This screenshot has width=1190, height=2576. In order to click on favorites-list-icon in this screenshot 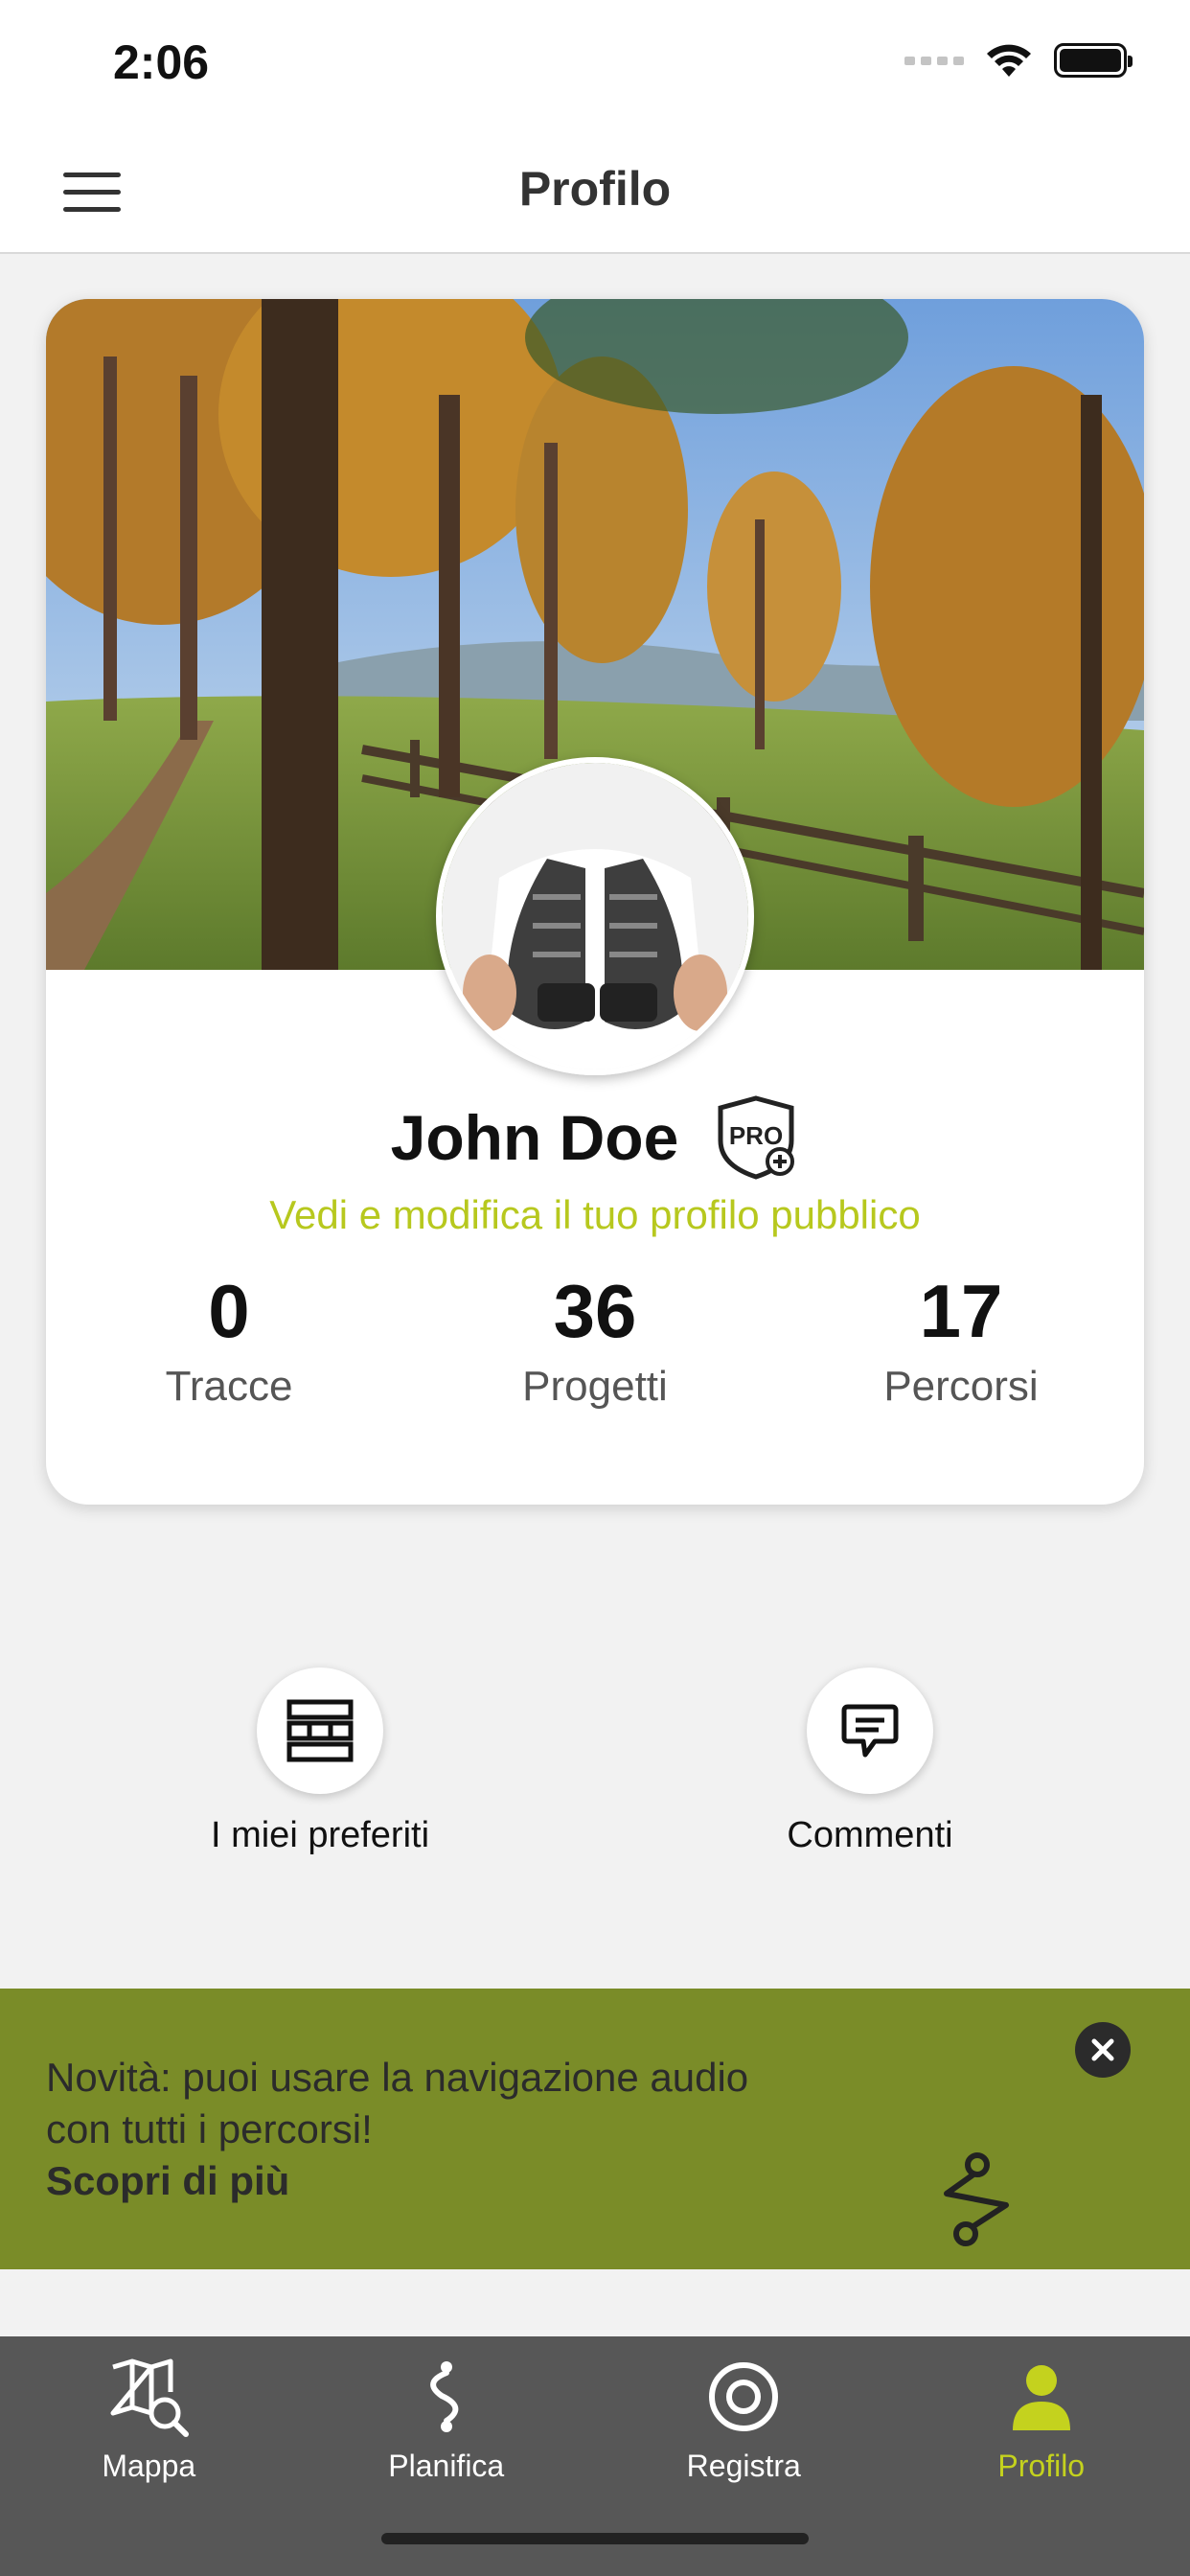, I will do `click(320, 1730)`.